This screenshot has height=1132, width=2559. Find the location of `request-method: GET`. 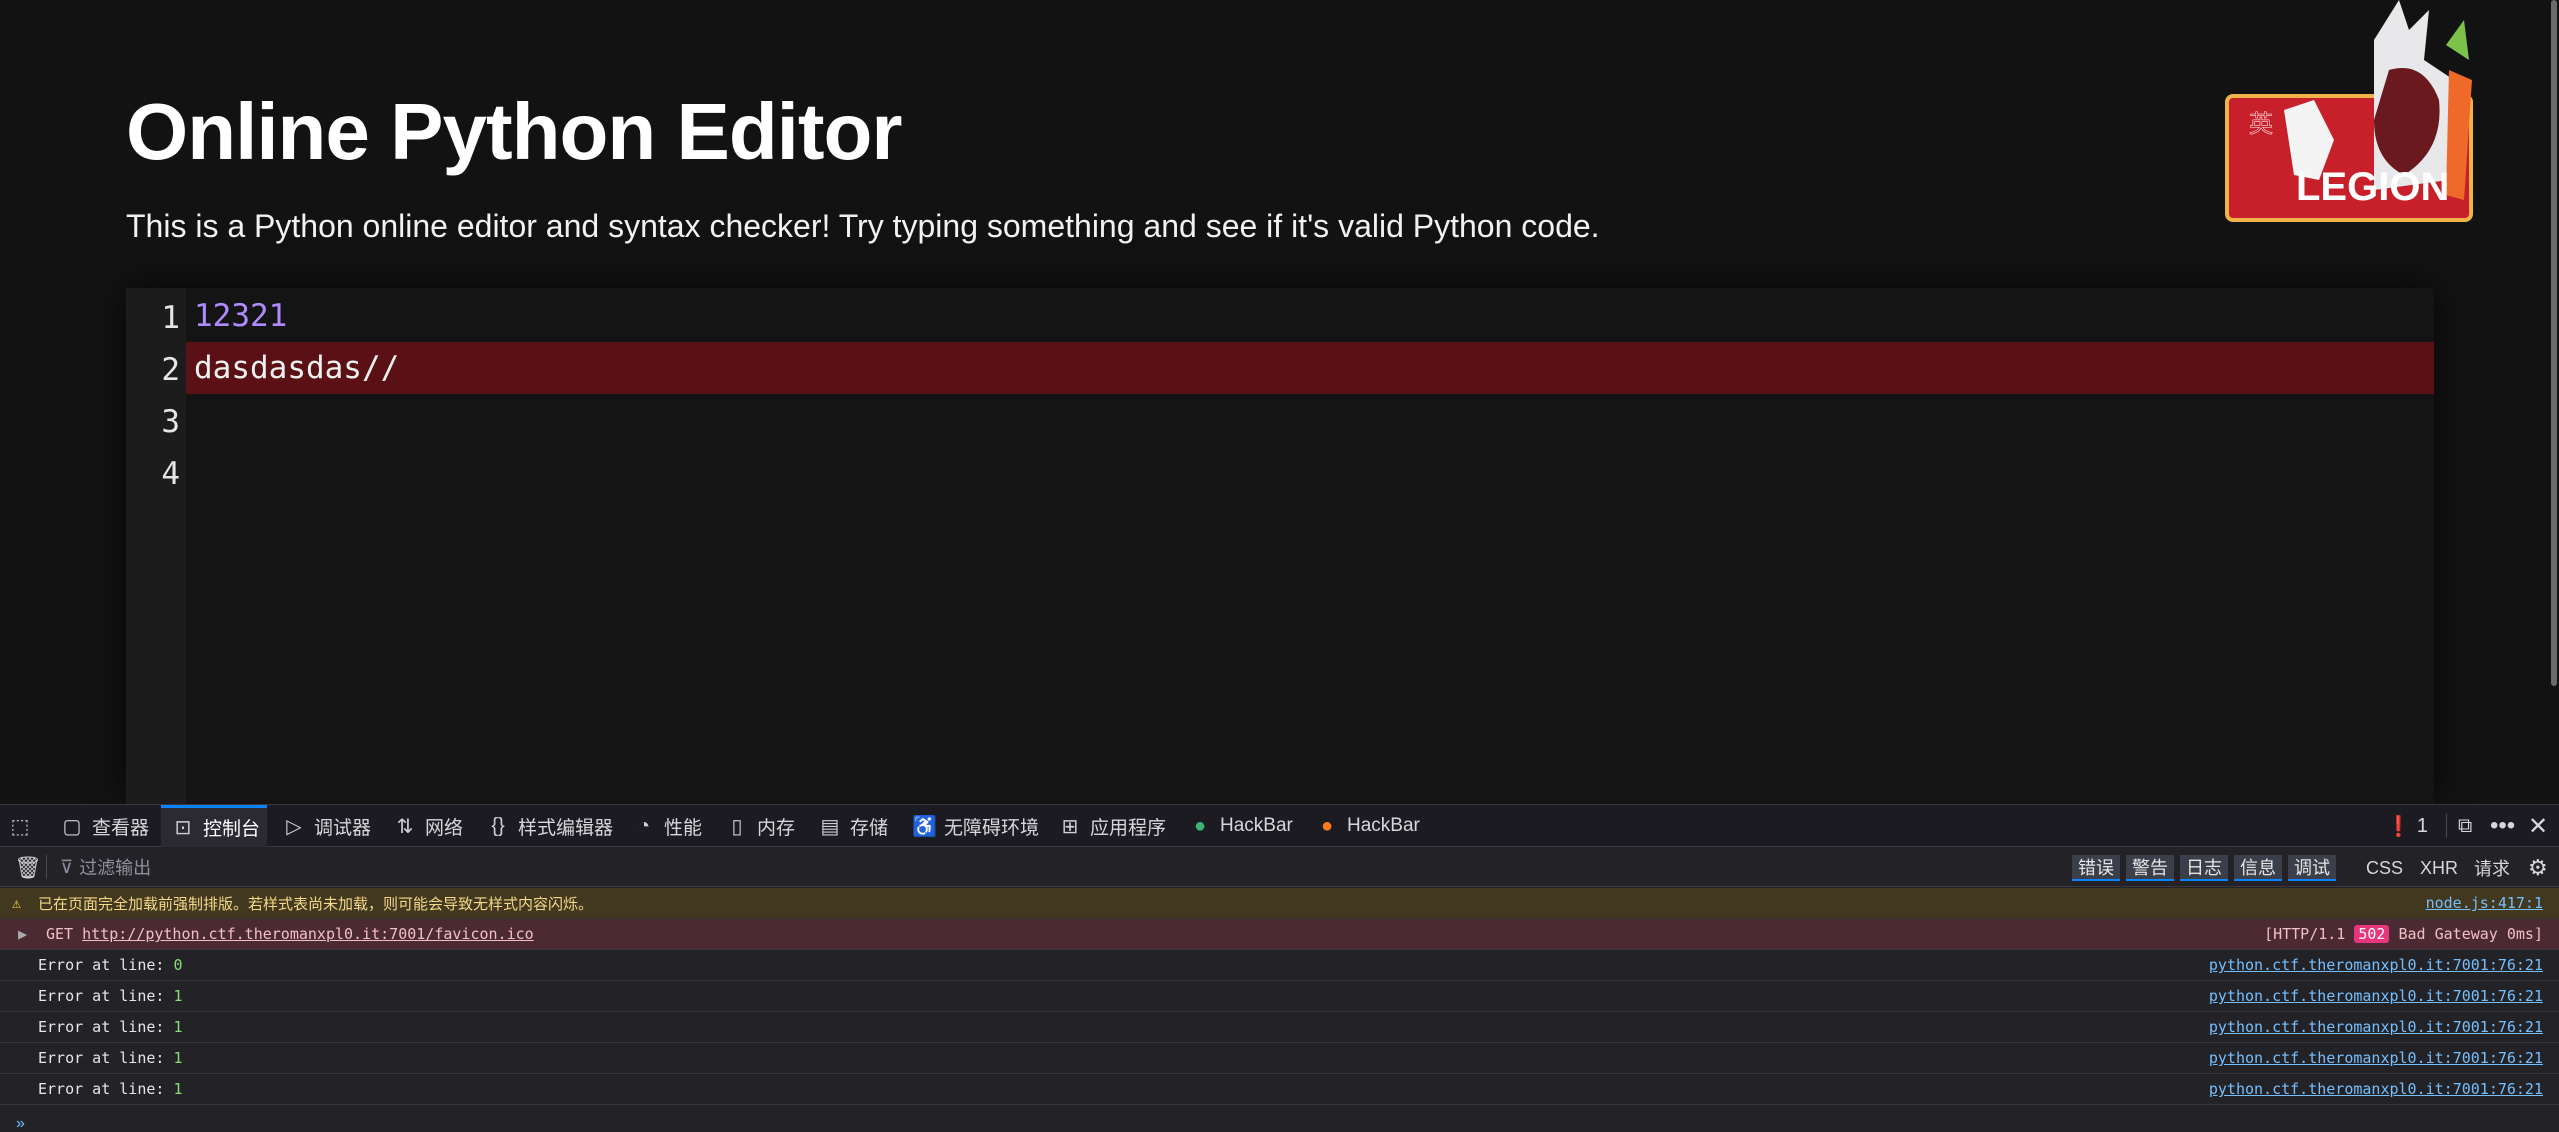

request-method: GET is located at coordinates (60, 934).